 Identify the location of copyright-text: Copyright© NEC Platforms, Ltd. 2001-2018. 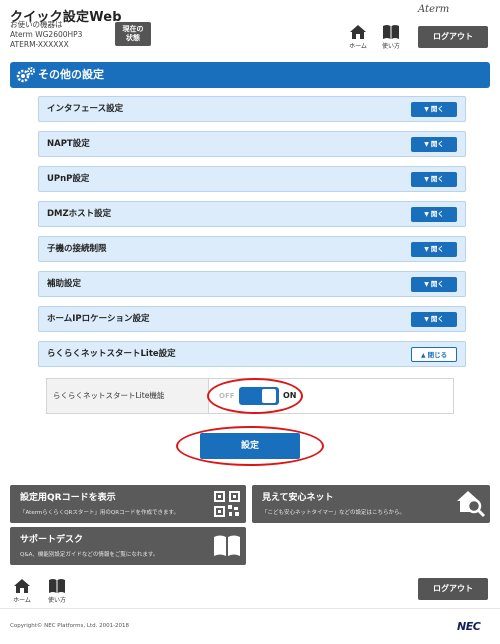
(70, 626).